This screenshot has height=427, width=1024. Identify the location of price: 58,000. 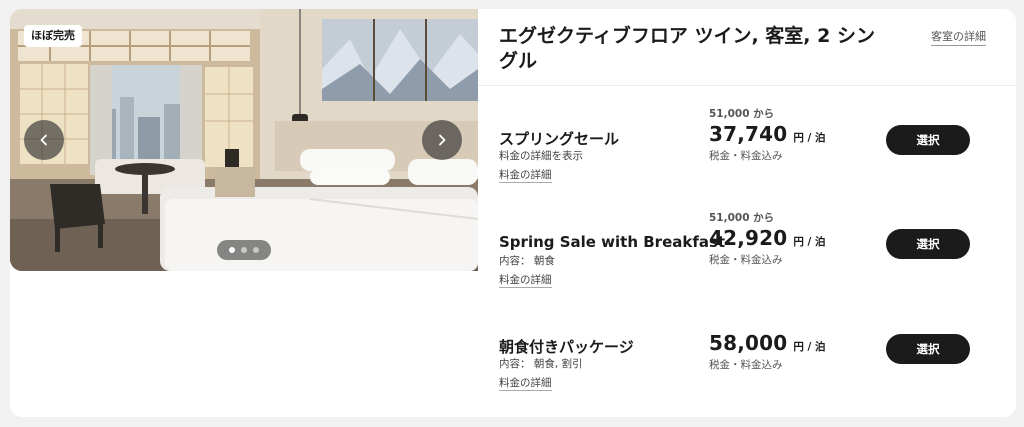
(748, 343).